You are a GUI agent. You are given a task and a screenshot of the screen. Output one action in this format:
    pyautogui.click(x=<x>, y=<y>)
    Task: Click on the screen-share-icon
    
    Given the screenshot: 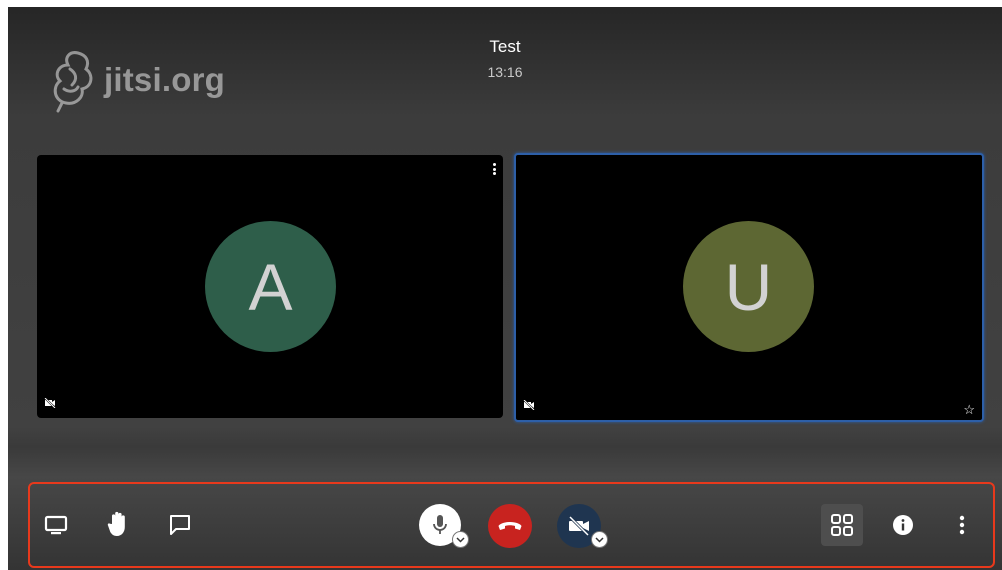 What is the action you would take?
    pyautogui.click(x=56, y=525)
    